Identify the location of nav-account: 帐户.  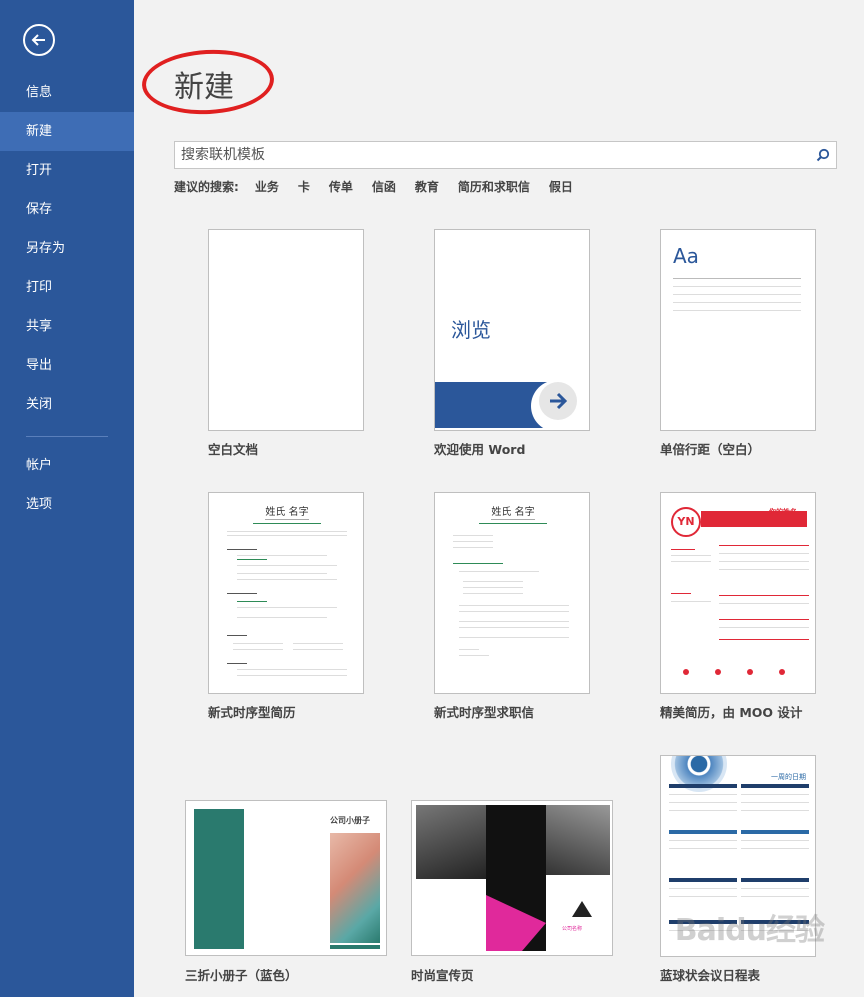
(67, 465).